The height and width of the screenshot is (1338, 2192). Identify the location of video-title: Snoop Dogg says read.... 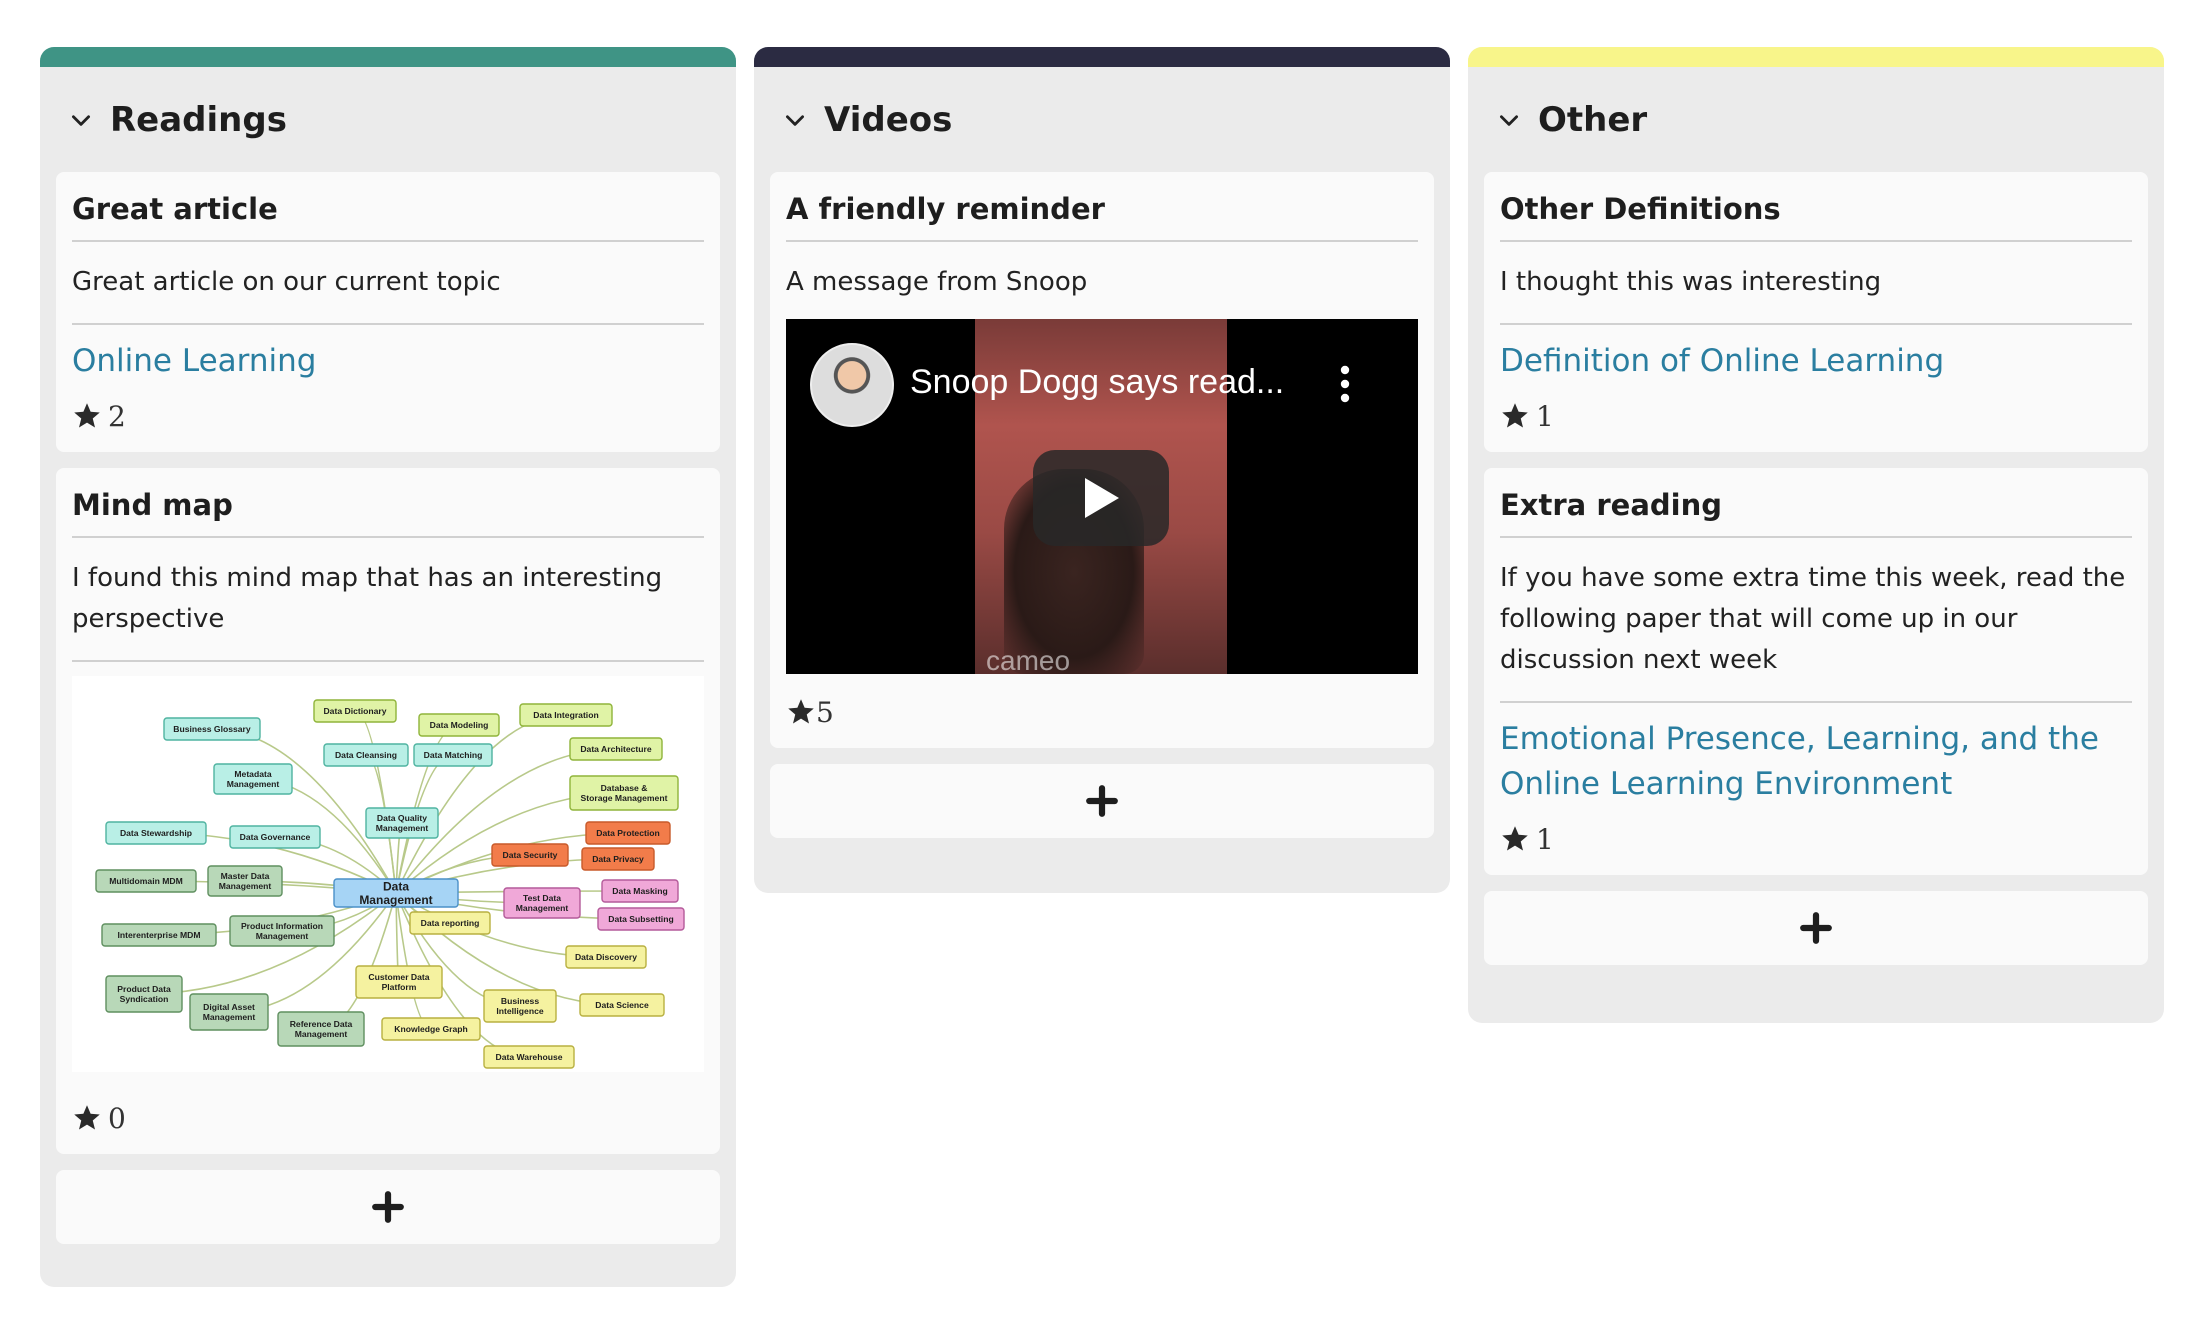
(1097, 382).